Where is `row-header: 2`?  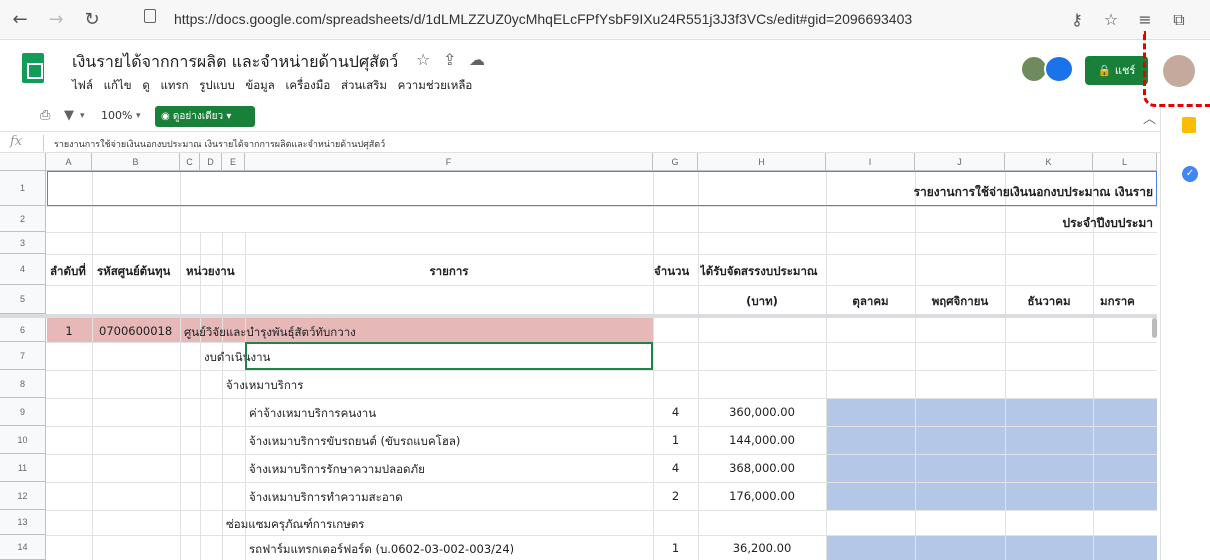
row-header: 2 is located at coordinates (23, 219).